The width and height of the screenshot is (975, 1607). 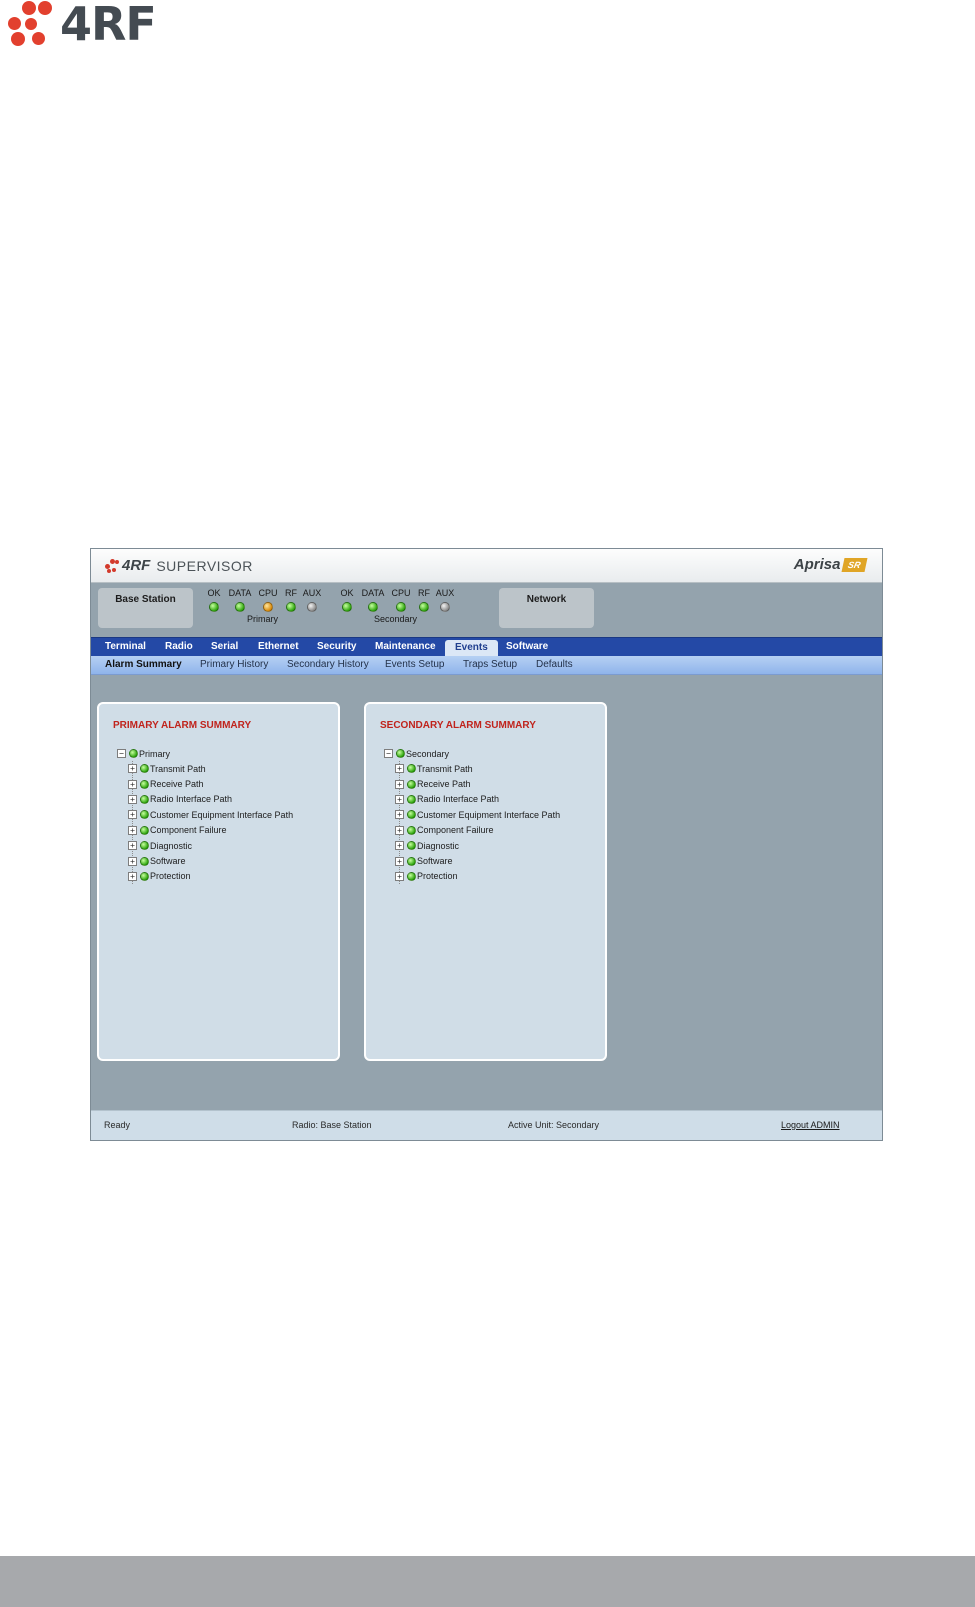 What do you see at coordinates (125, 647) in the screenshot?
I see `tab-terminal: Terminal` at bounding box center [125, 647].